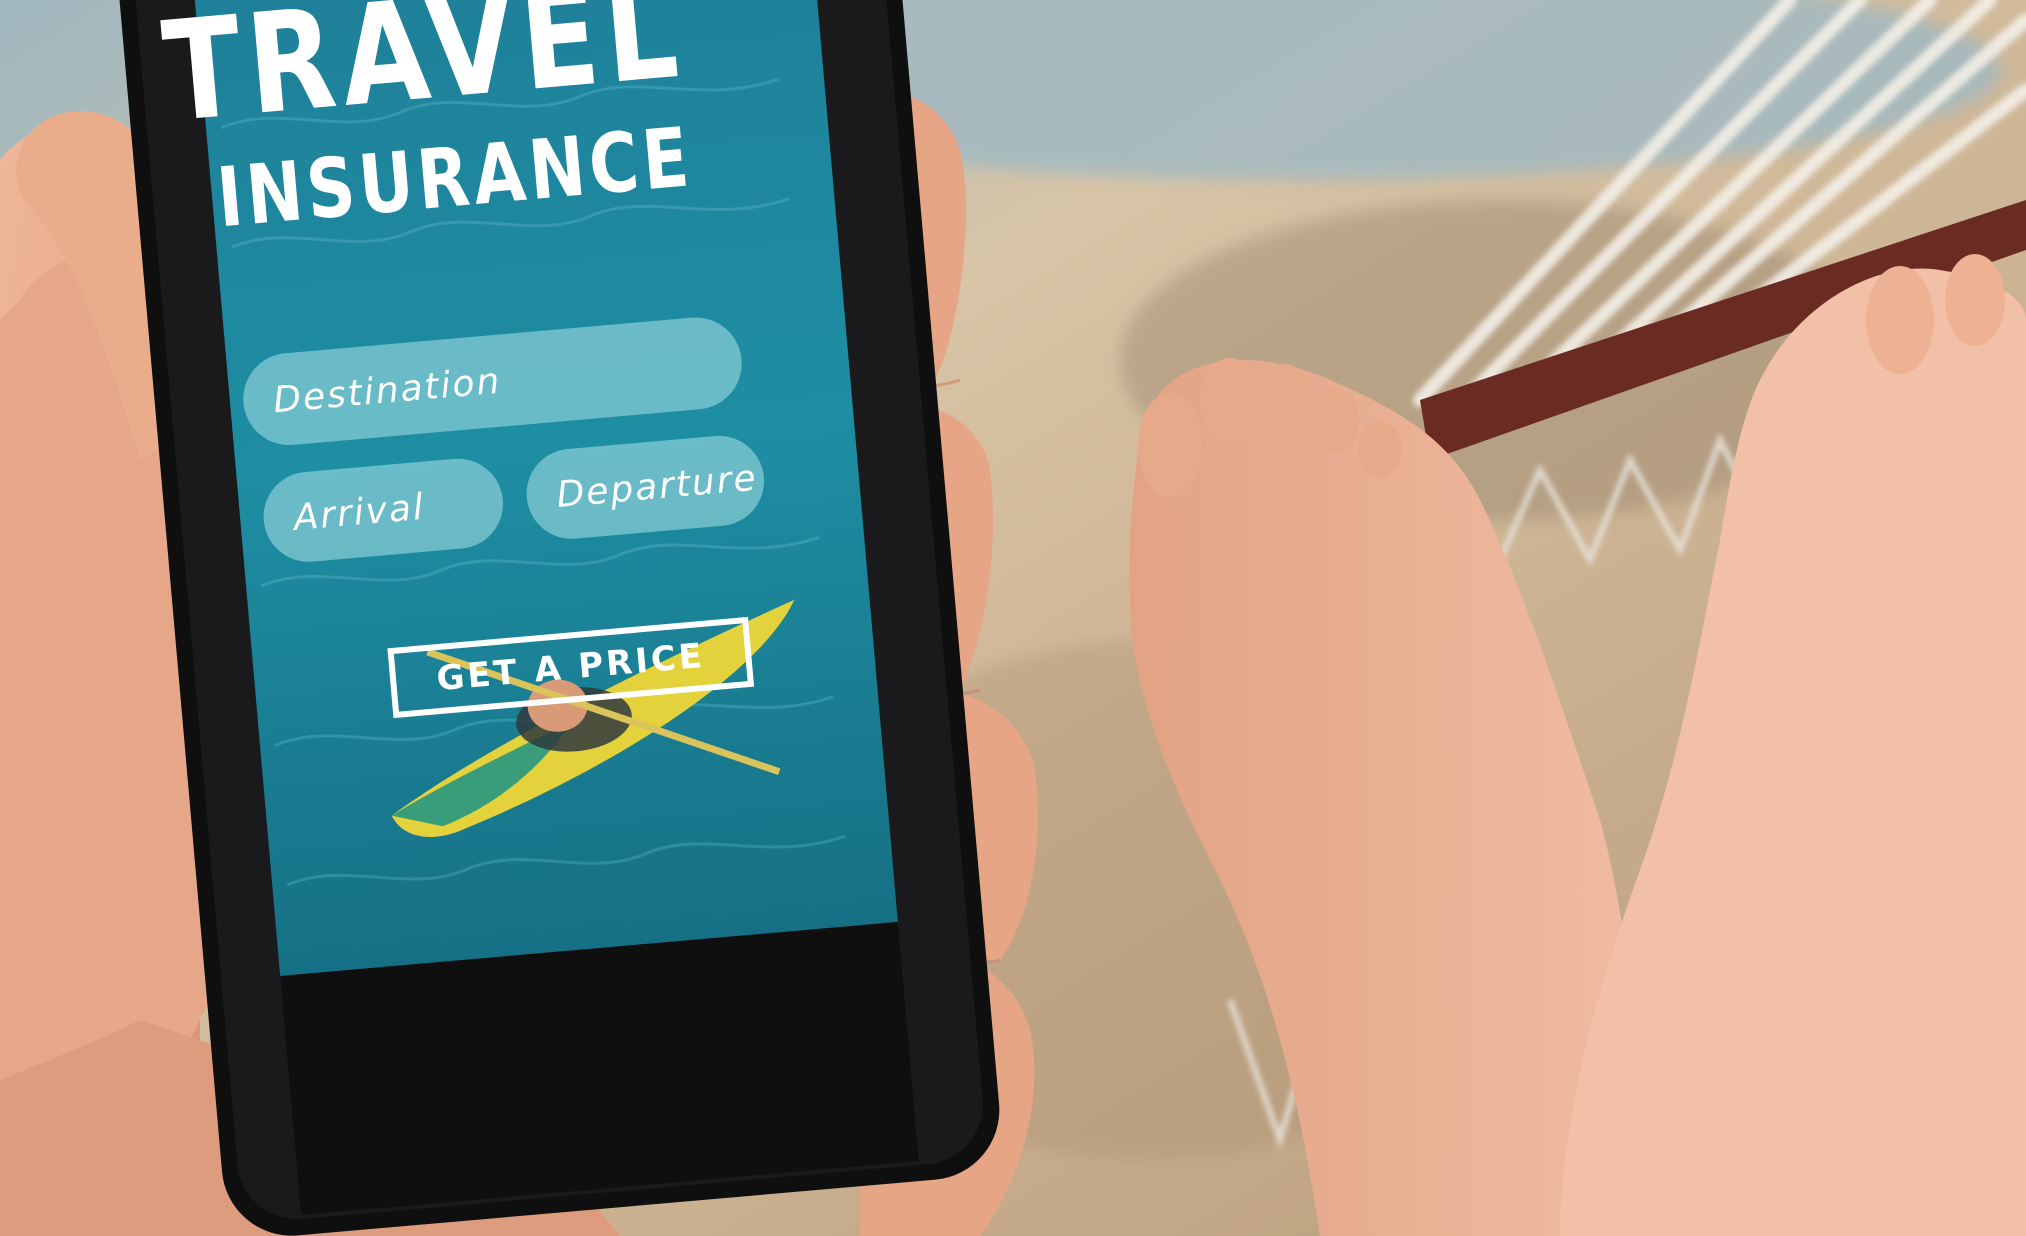 The width and height of the screenshot is (2026, 1236). What do you see at coordinates (359, 512) in the screenshot?
I see `arrival-placeholder: Arrival` at bounding box center [359, 512].